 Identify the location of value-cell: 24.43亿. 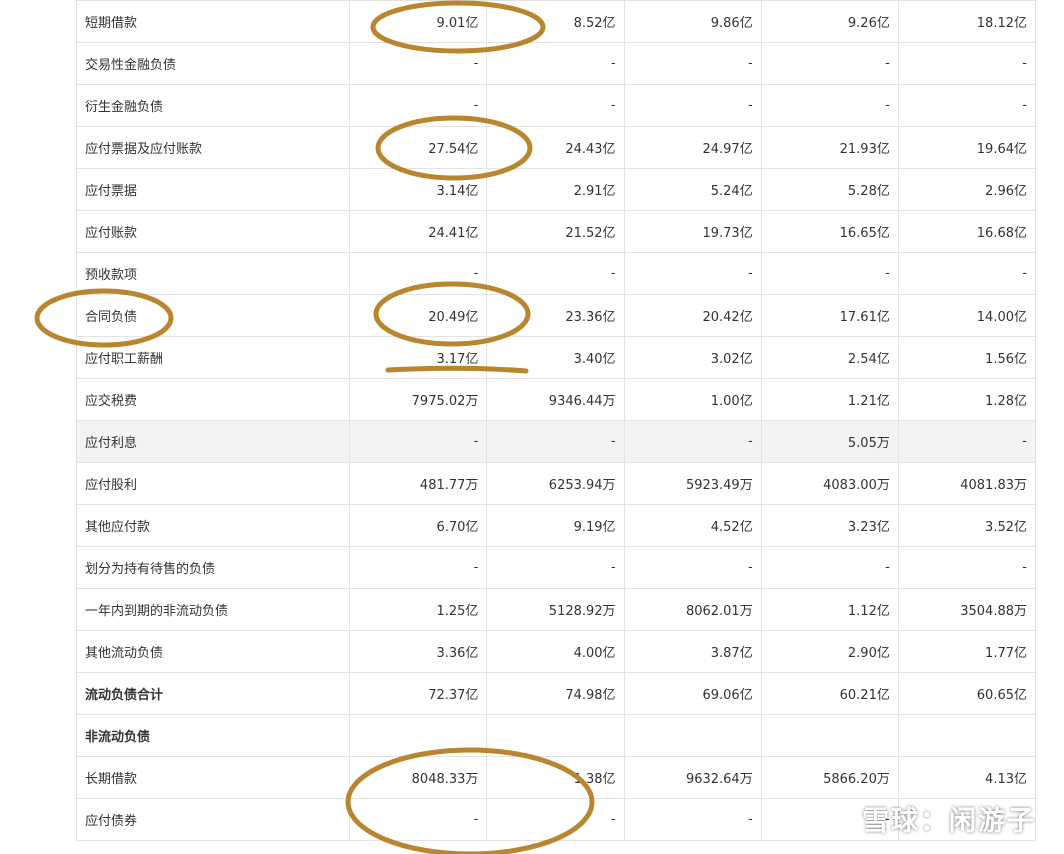
(555, 147).